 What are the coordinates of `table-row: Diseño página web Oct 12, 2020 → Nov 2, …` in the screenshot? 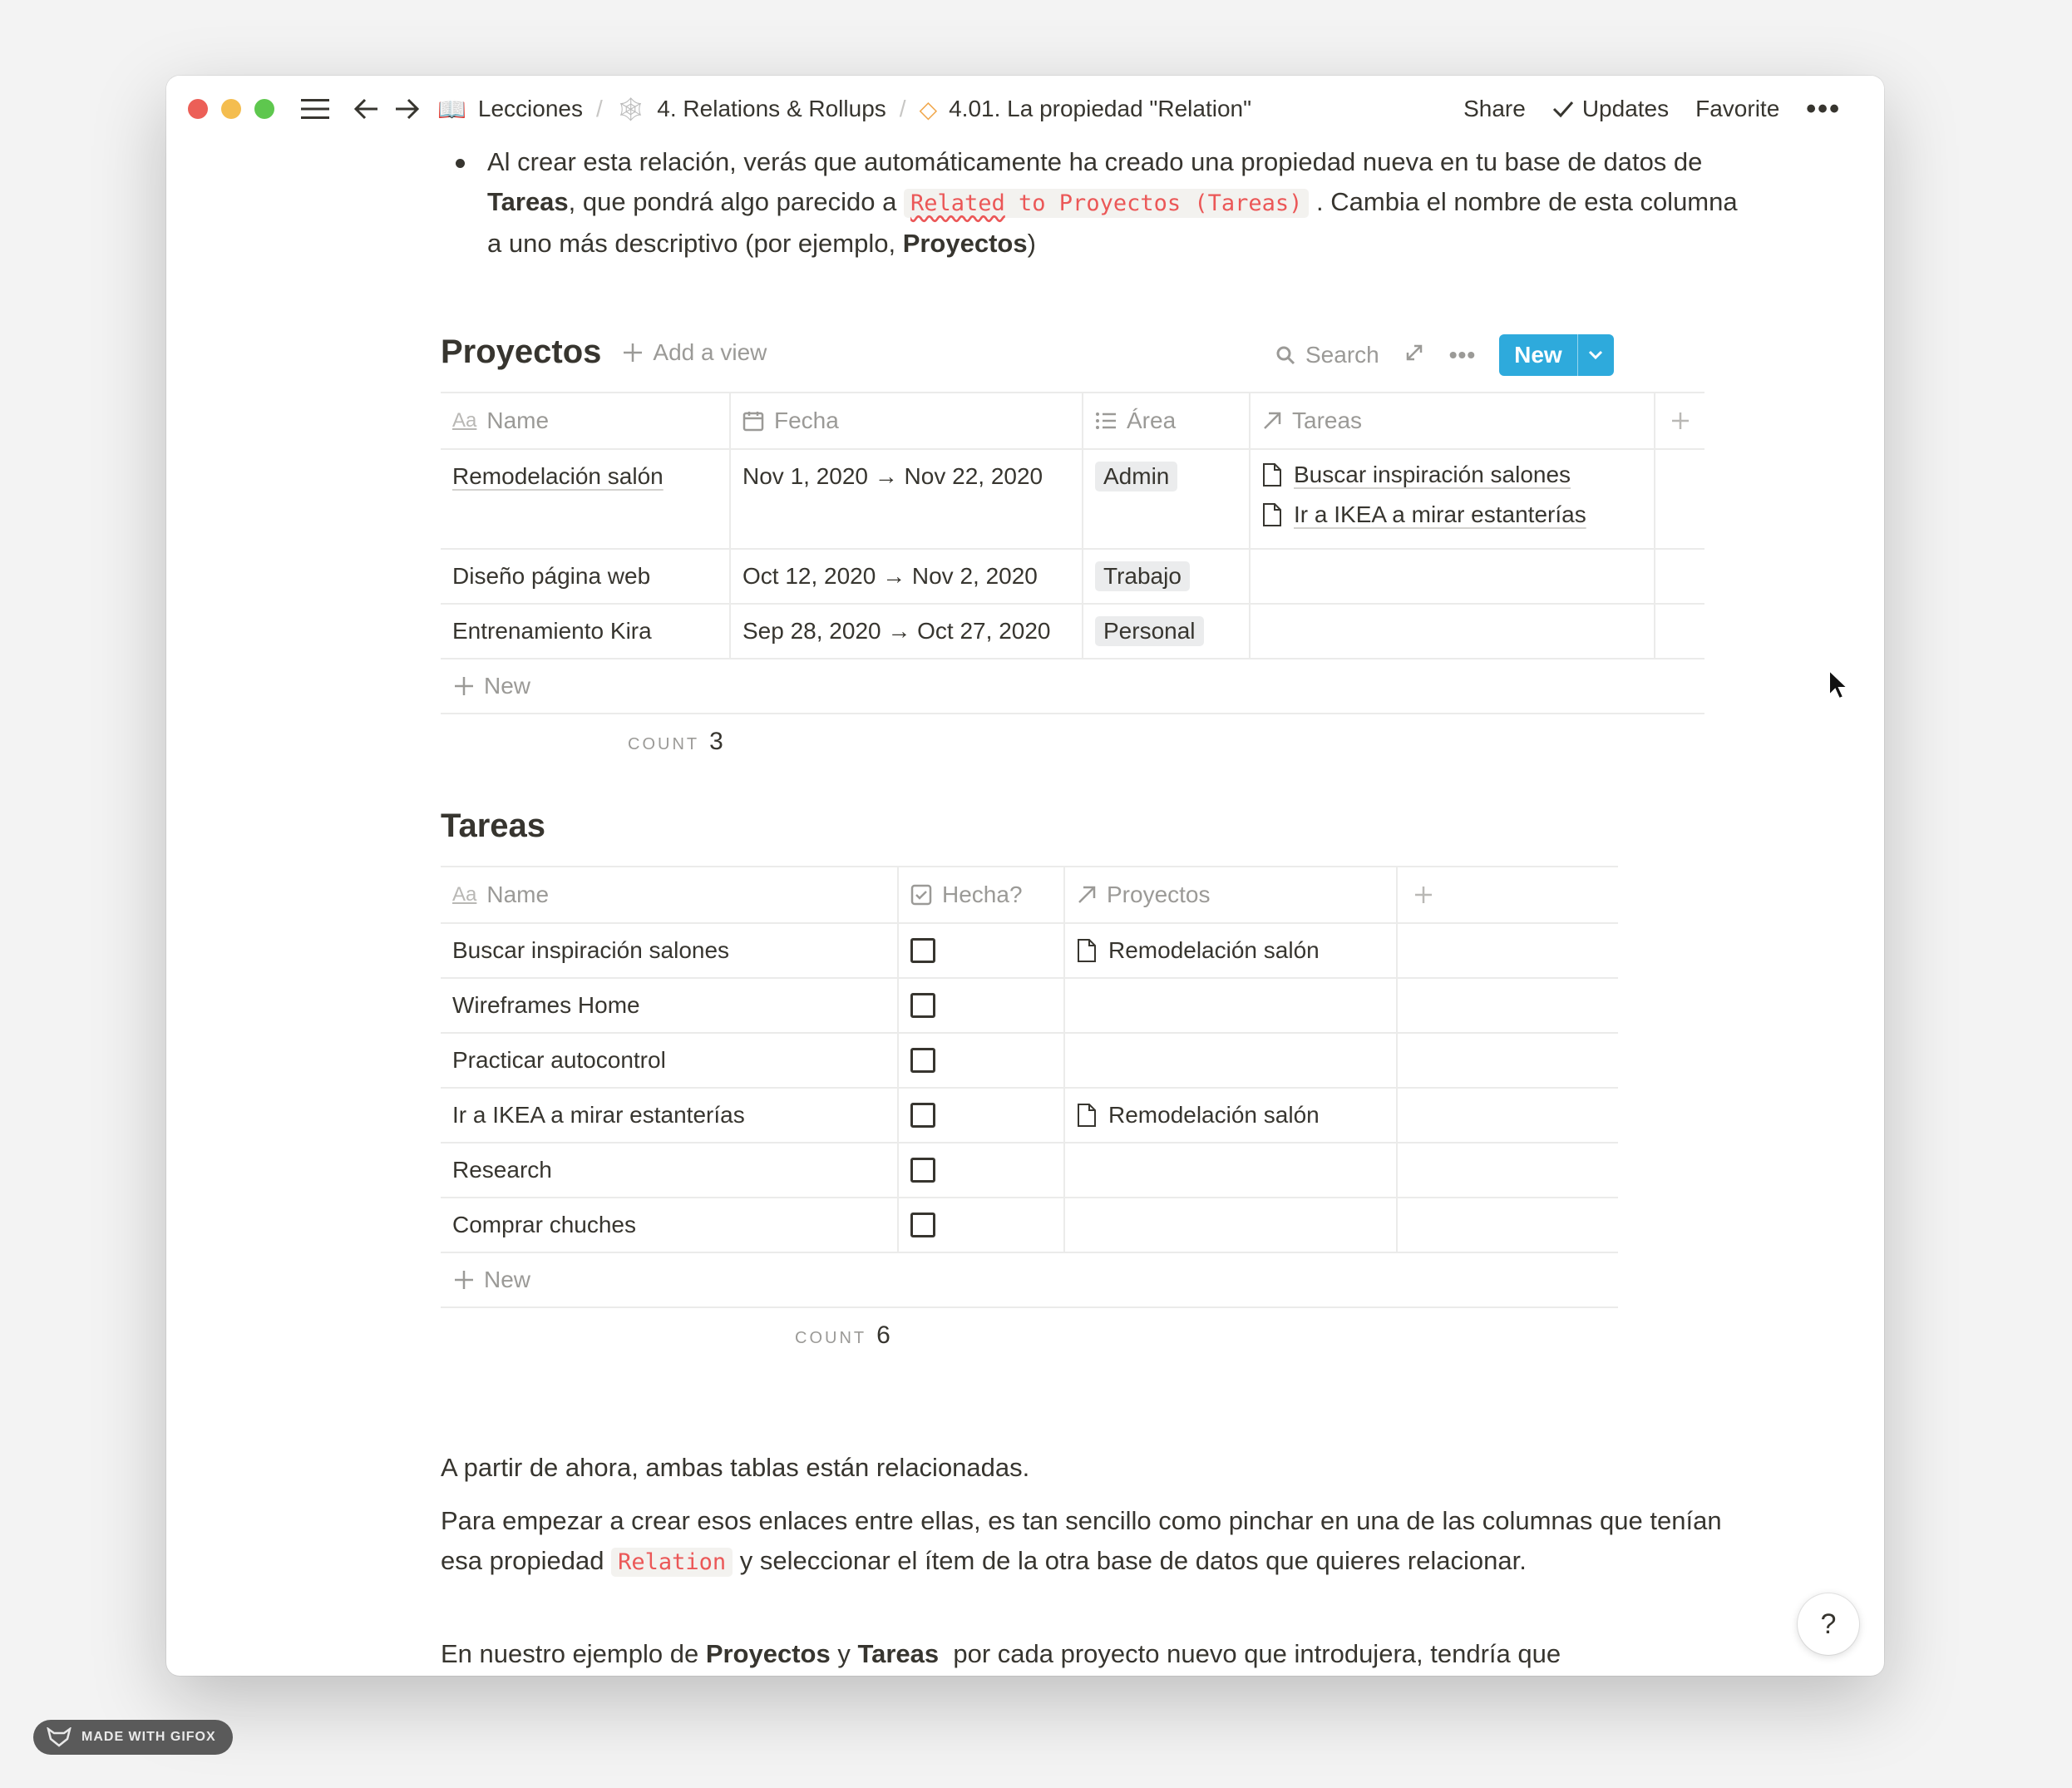 It's located at (1072, 577).